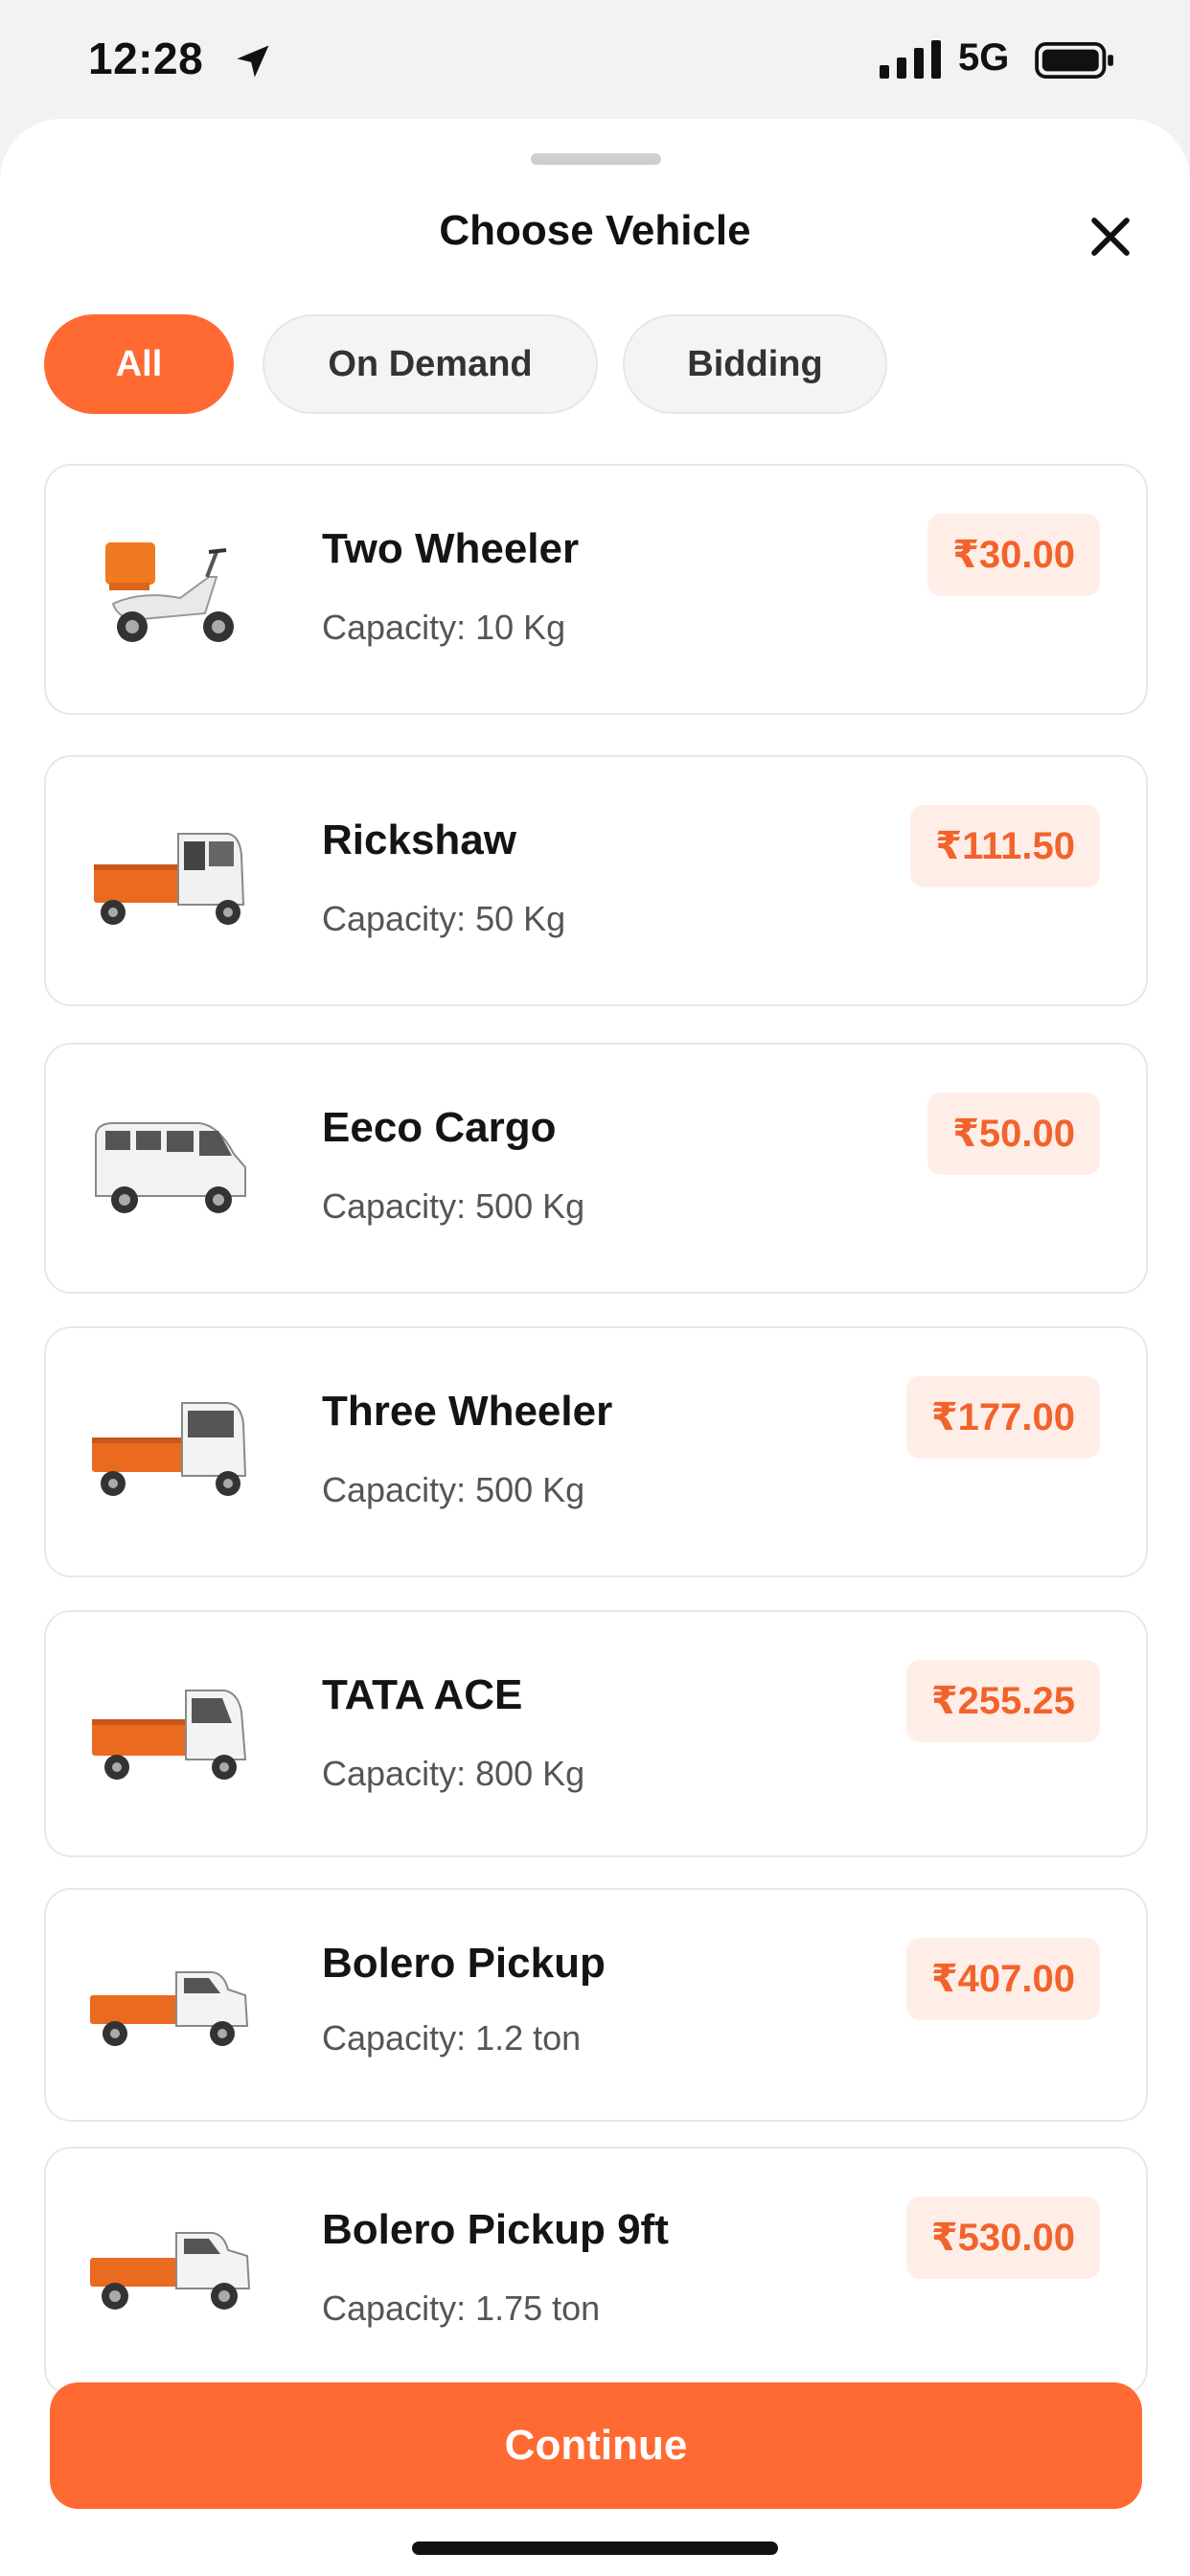 This screenshot has height=2576, width=1190. I want to click on signal-bars-icon, so click(911, 59).